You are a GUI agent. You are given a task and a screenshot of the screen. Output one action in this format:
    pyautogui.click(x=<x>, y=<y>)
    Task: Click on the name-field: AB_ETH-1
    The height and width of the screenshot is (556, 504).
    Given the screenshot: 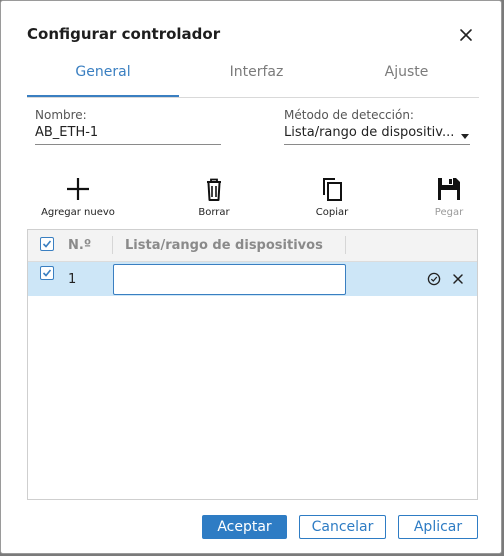 What is the action you would take?
    pyautogui.click(x=128, y=134)
    